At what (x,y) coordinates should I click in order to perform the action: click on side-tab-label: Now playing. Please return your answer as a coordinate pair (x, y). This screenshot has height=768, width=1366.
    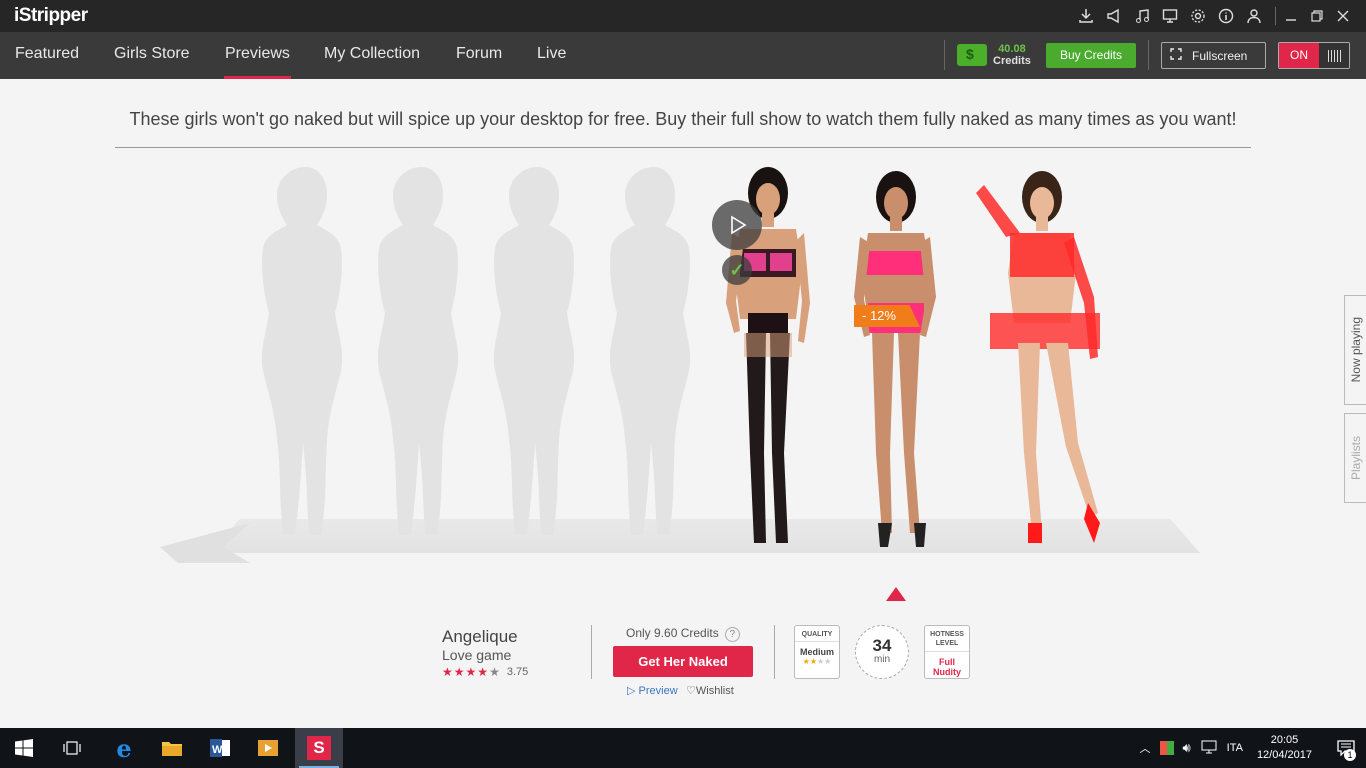
    Looking at the image, I should click on (1355, 350).